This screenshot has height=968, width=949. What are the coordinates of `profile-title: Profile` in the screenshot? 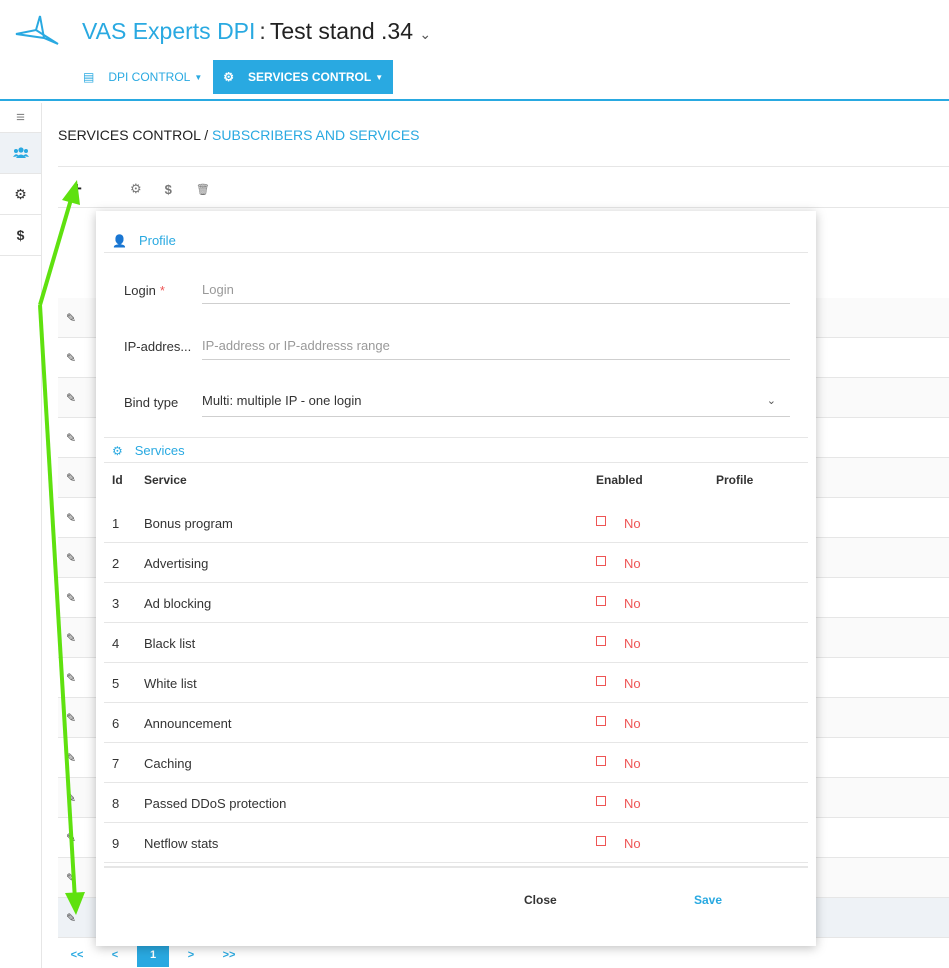 It's located at (157, 240).